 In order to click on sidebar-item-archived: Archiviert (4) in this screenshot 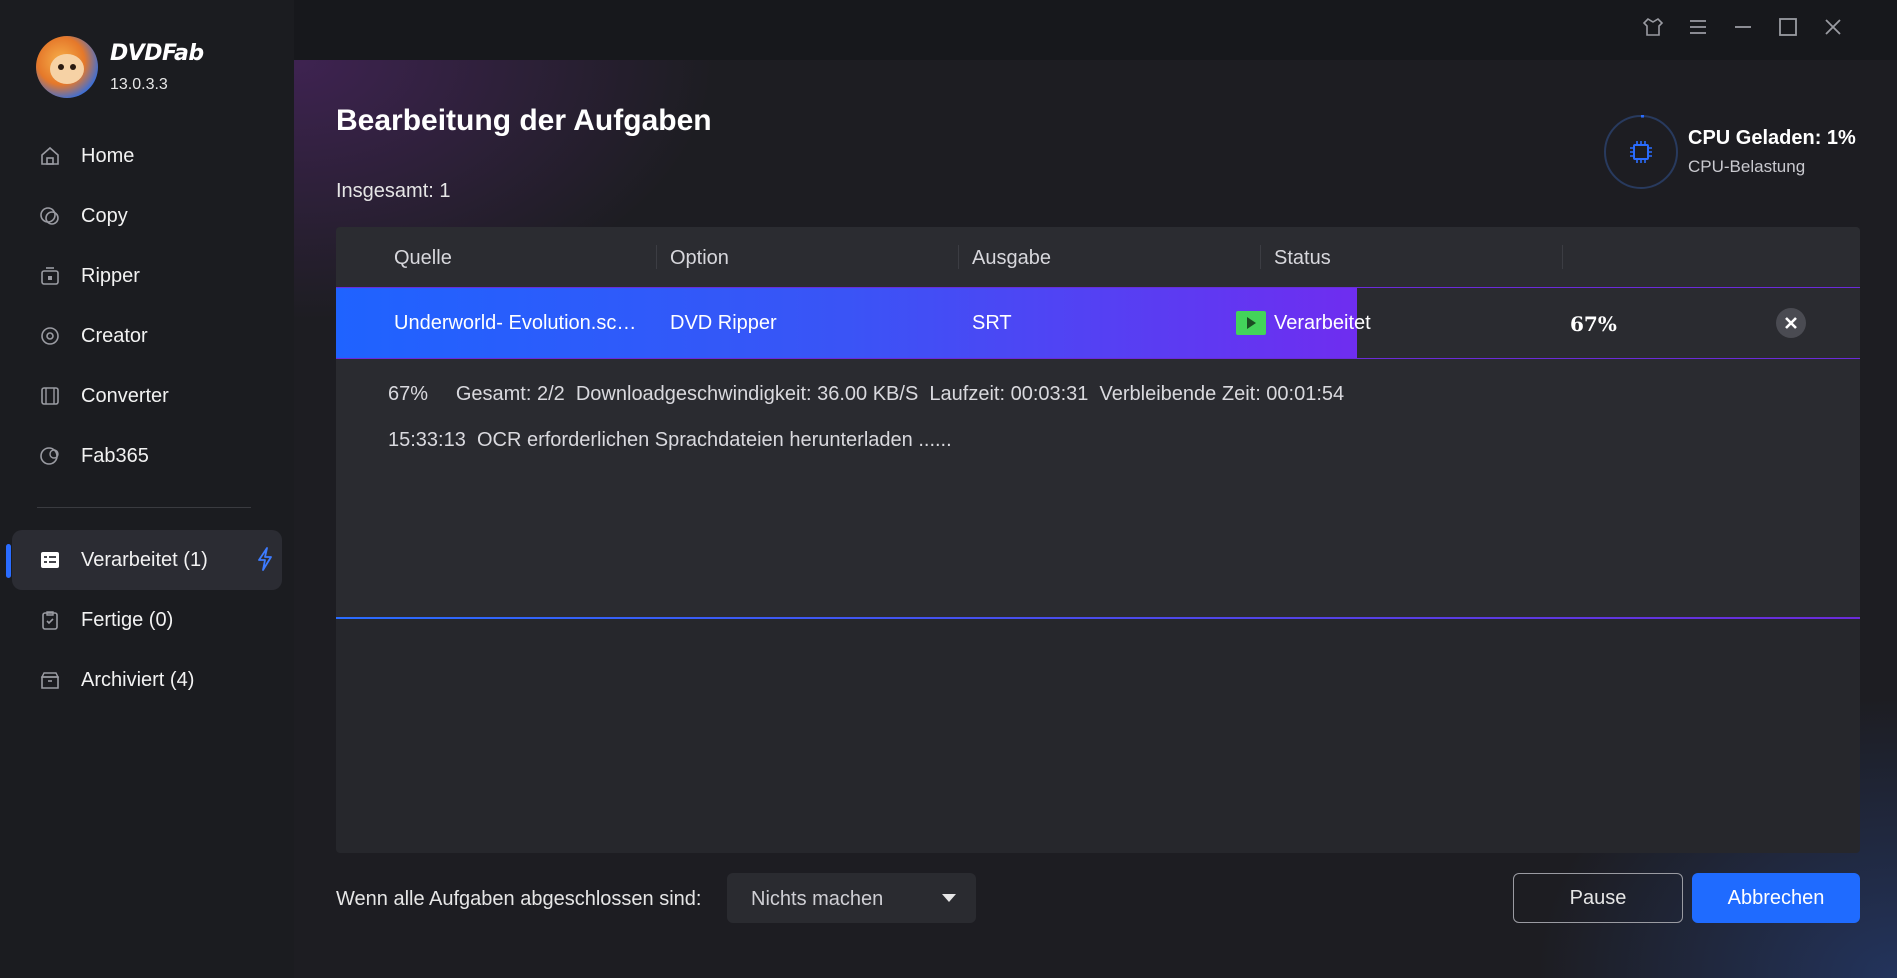, I will do `click(147, 680)`.